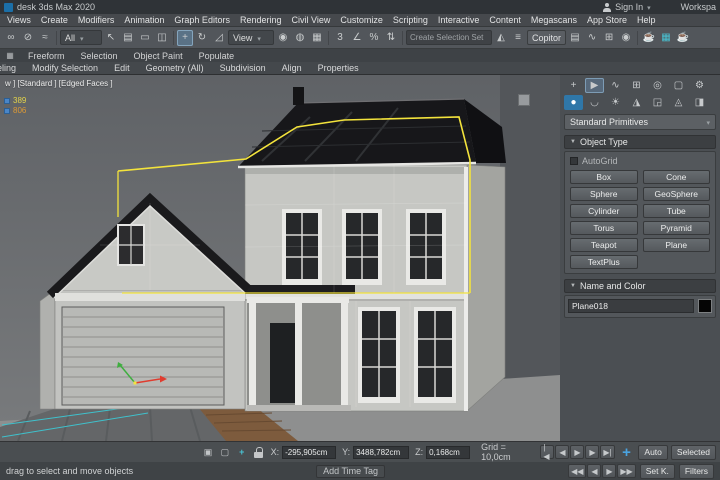 The width and height of the screenshot is (720, 480). Describe the element at coordinates (607, 452) in the screenshot. I see `go-to-end-button: ▶|` at that location.